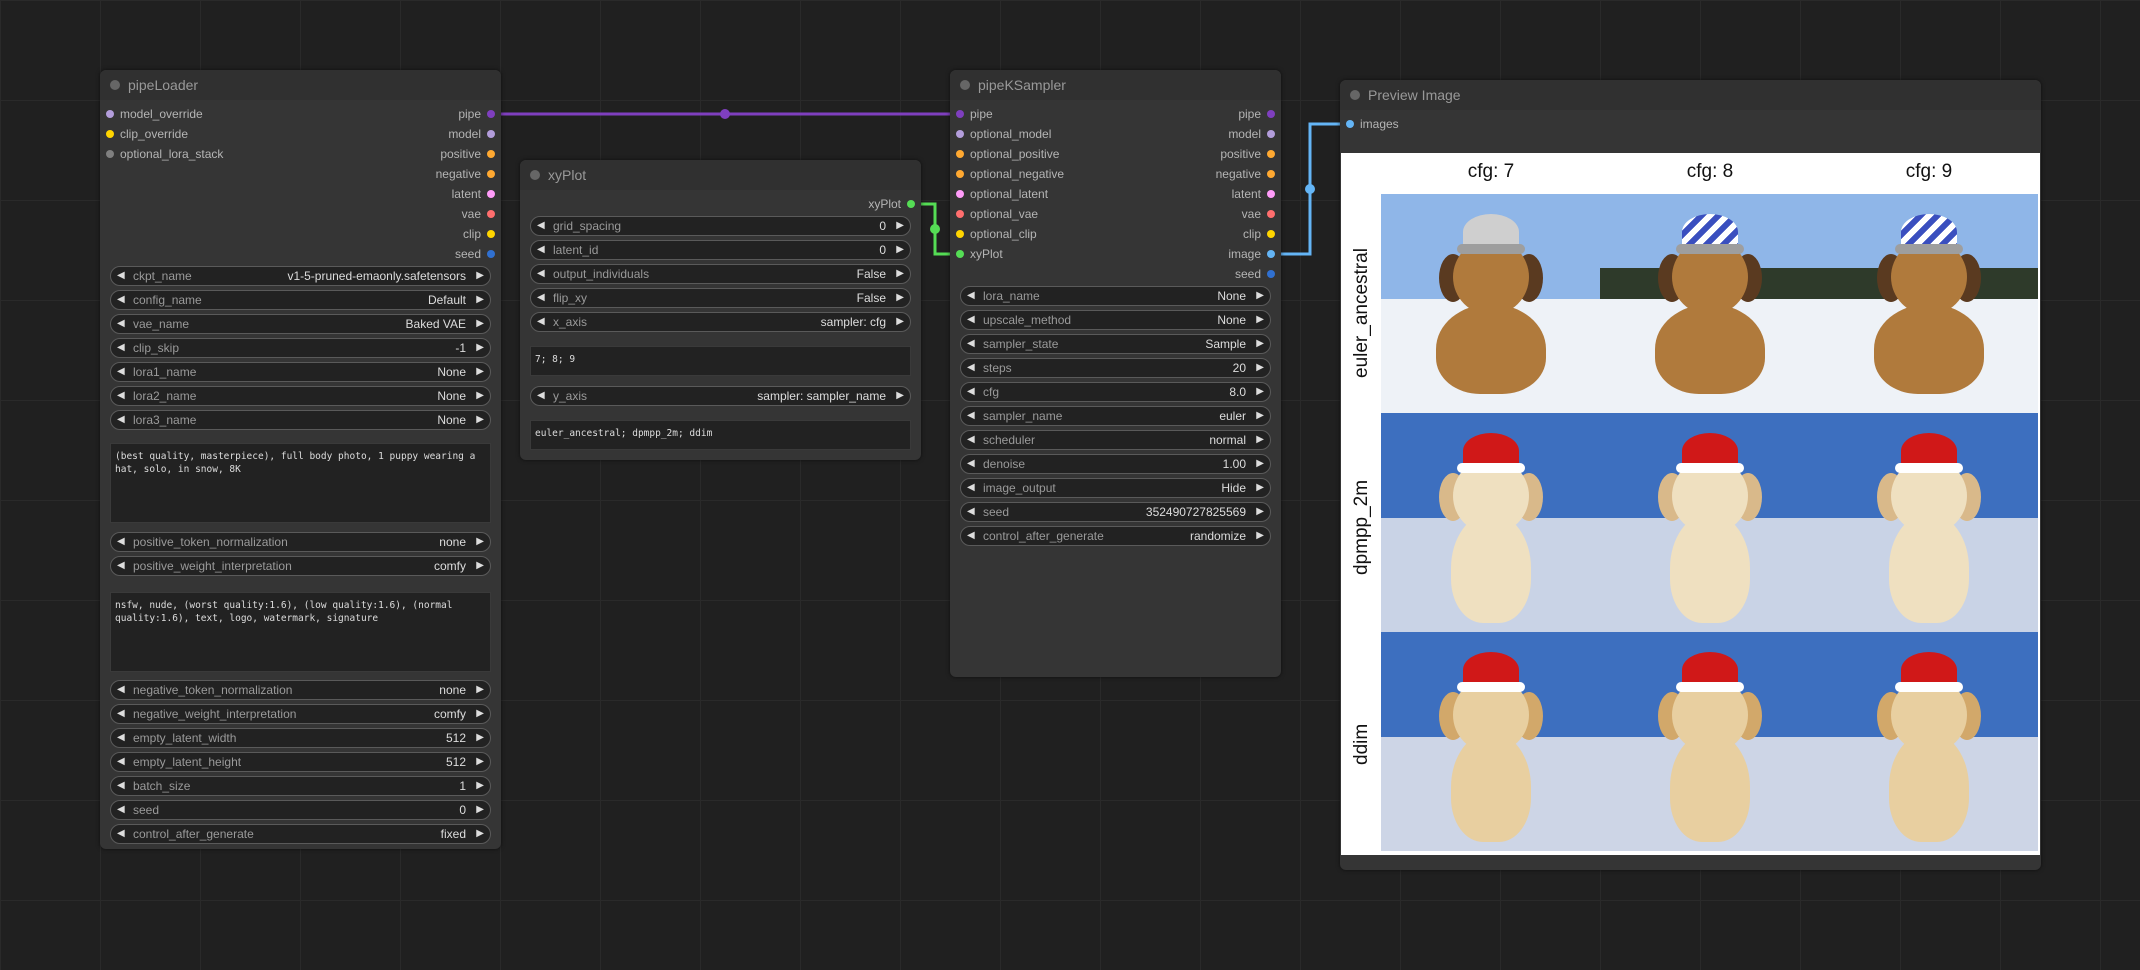  Describe the element at coordinates (720, 298) in the screenshot. I see `combo-widget: ◀ flip_xy False ▶` at that location.